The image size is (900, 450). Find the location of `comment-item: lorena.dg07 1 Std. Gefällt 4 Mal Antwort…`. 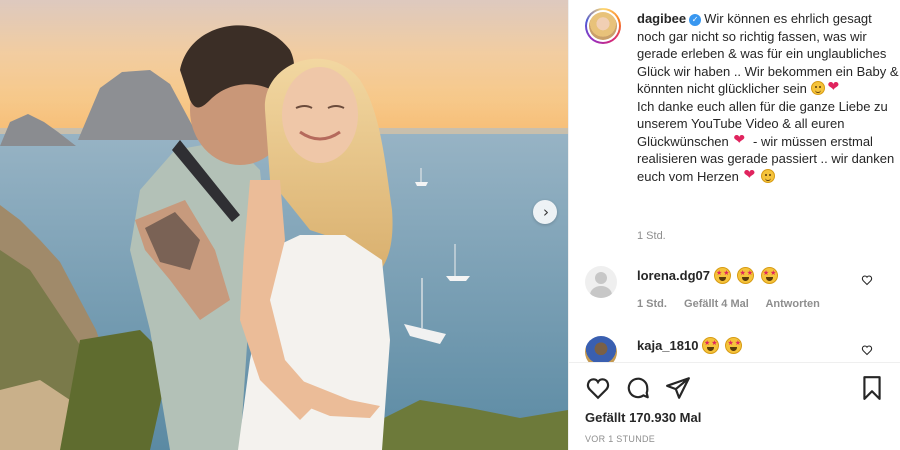

comment-item: lorena.dg07 1 Std. Gefällt 4 Mal Antwort… is located at coordinates (735, 288).